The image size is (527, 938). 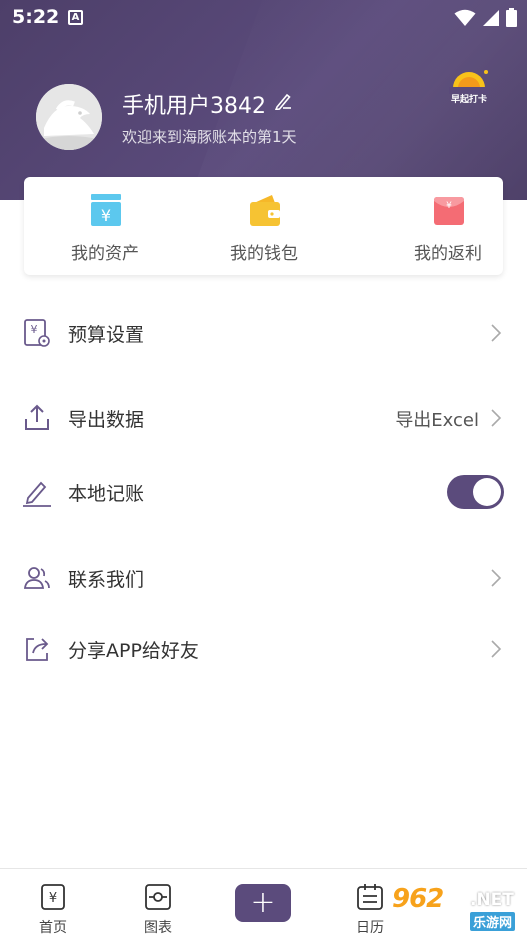 What do you see at coordinates (106, 420) in the screenshot?
I see `export-label: 导出数据` at bounding box center [106, 420].